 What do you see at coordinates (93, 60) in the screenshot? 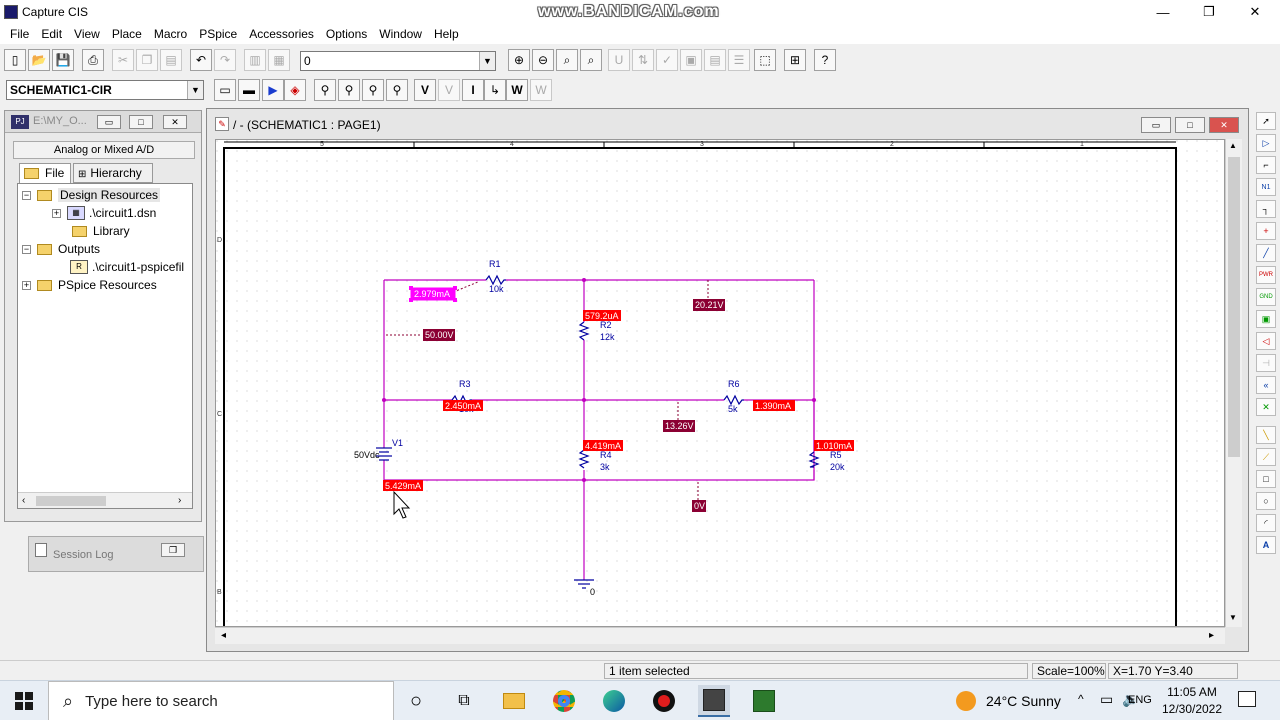
I see `print-icon: ⎙` at bounding box center [93, 60].